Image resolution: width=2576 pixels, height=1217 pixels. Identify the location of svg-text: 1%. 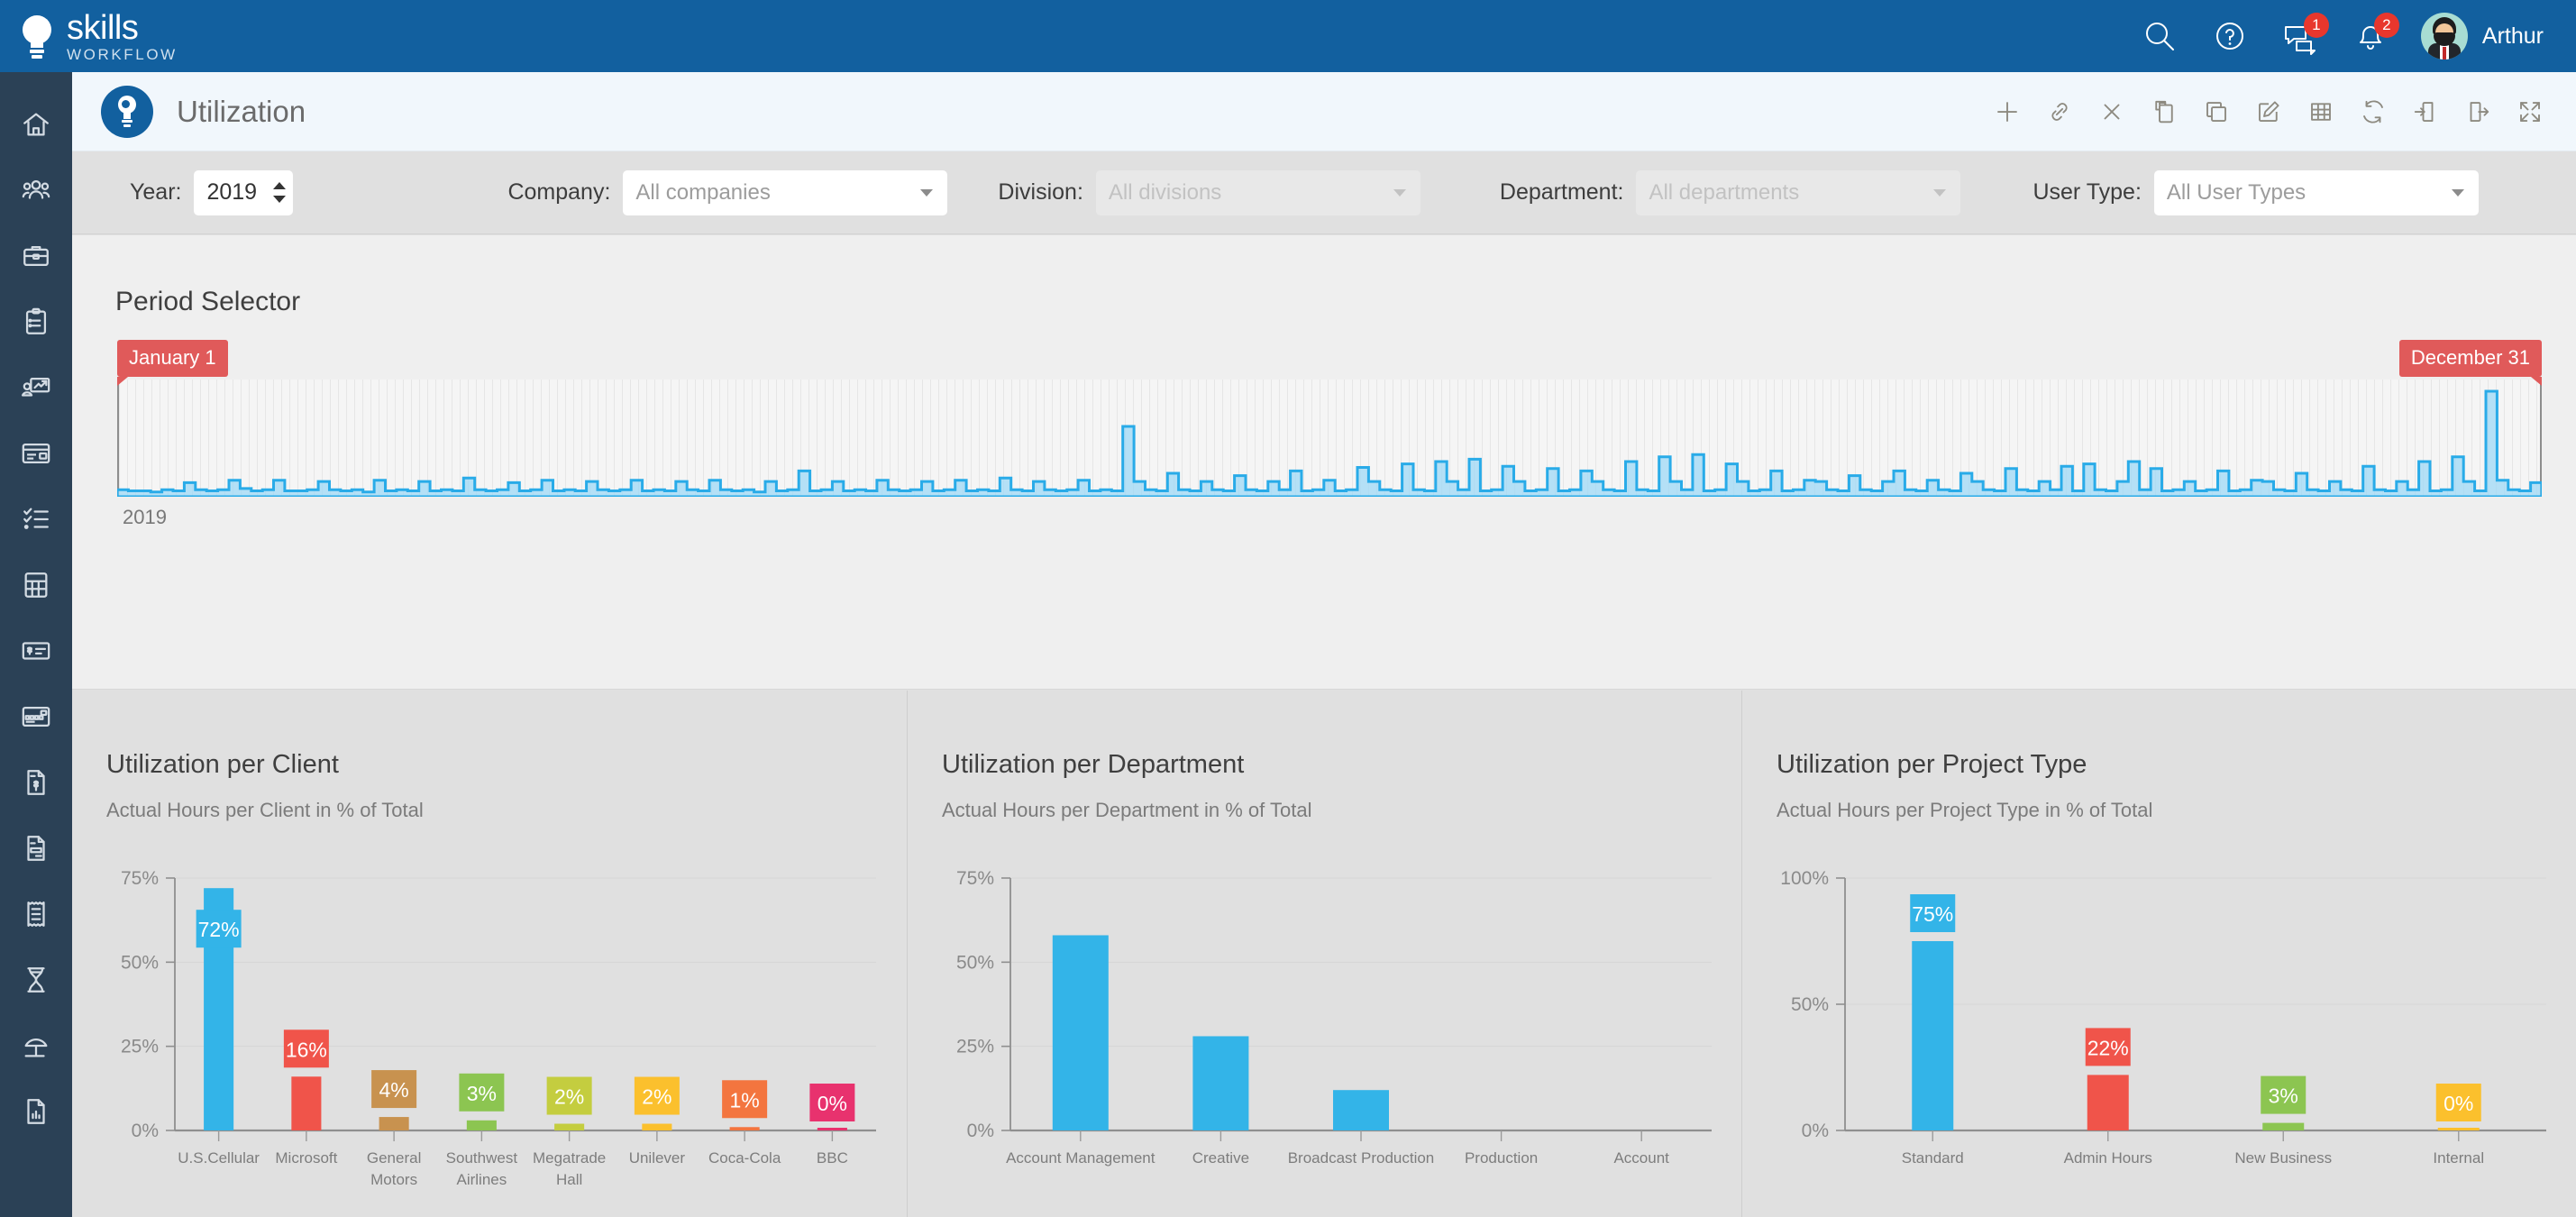
(745, 1100).